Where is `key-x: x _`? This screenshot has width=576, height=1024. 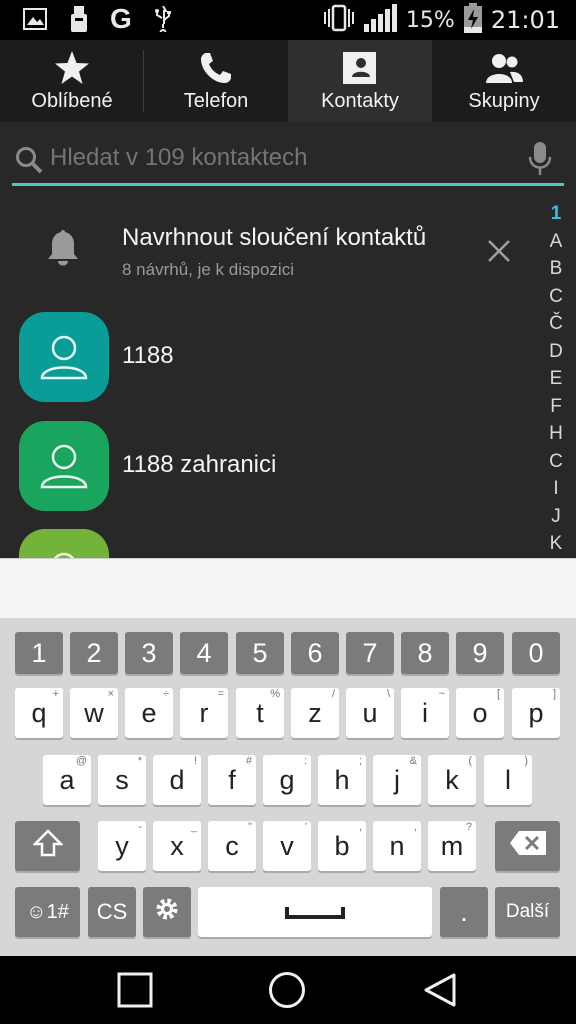
key-x: x _ is located at coordinates (177, 846).